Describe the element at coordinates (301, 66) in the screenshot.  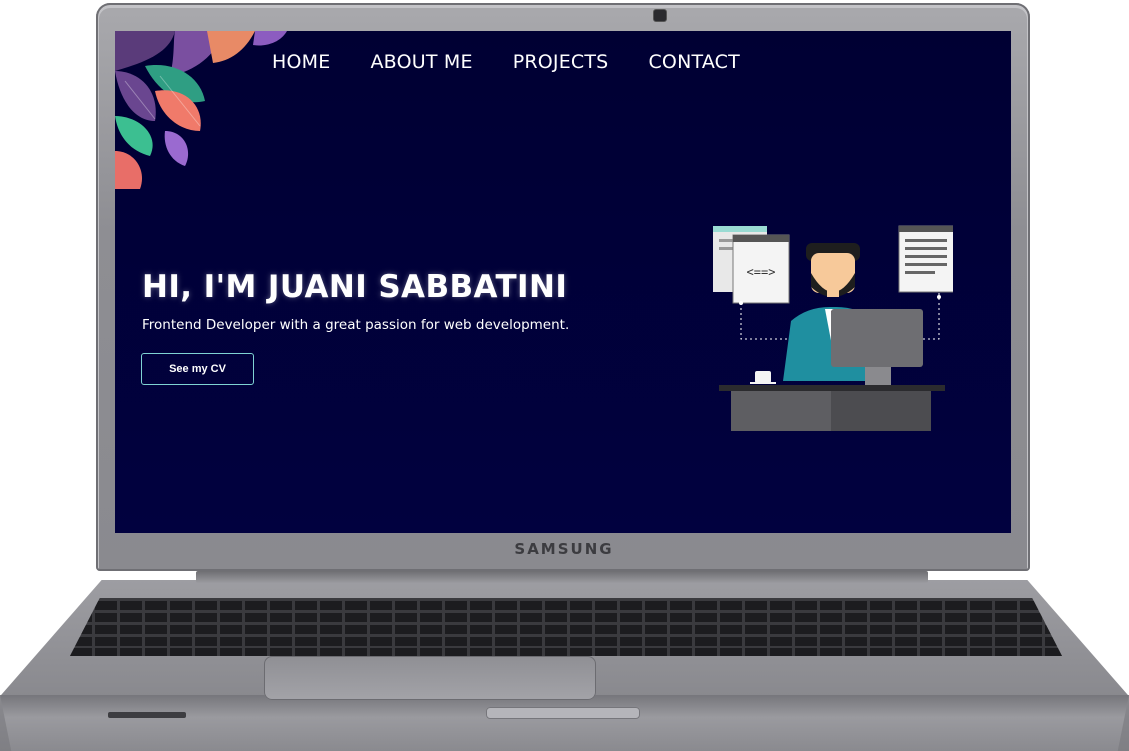
I see `nav-home-link: HOME` at that location.